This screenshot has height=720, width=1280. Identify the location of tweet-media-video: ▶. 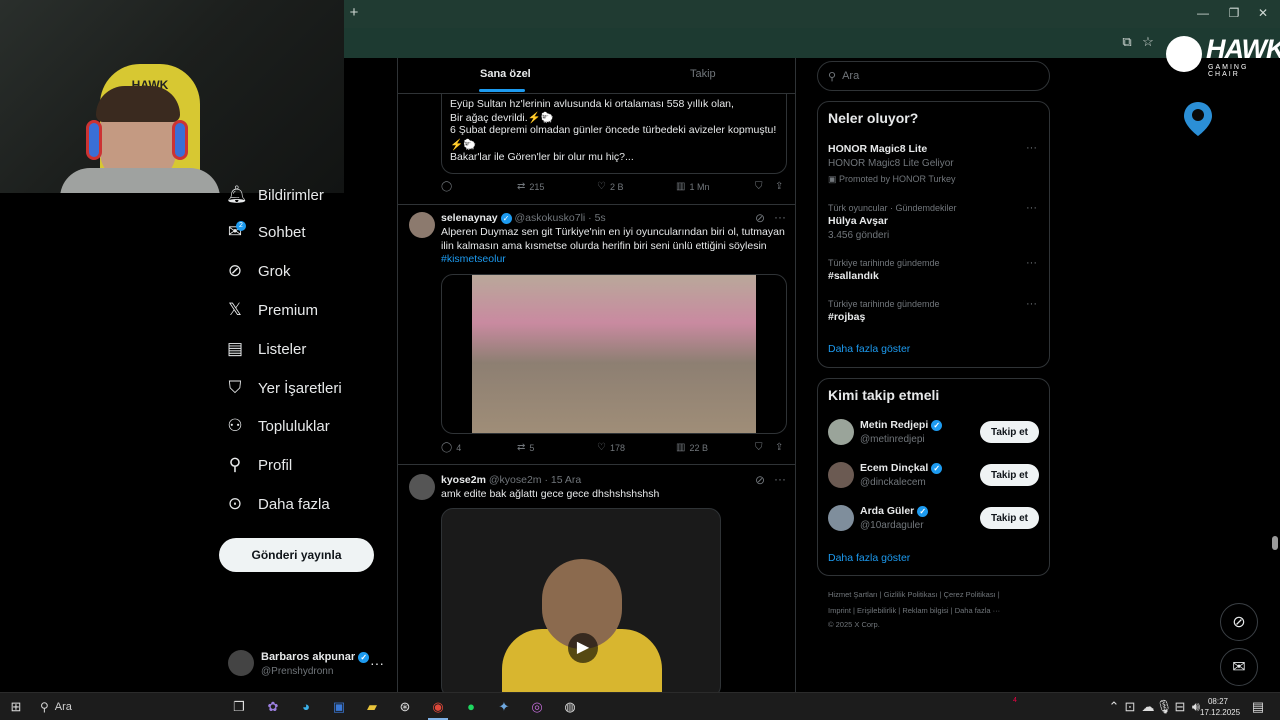
(581, 600).